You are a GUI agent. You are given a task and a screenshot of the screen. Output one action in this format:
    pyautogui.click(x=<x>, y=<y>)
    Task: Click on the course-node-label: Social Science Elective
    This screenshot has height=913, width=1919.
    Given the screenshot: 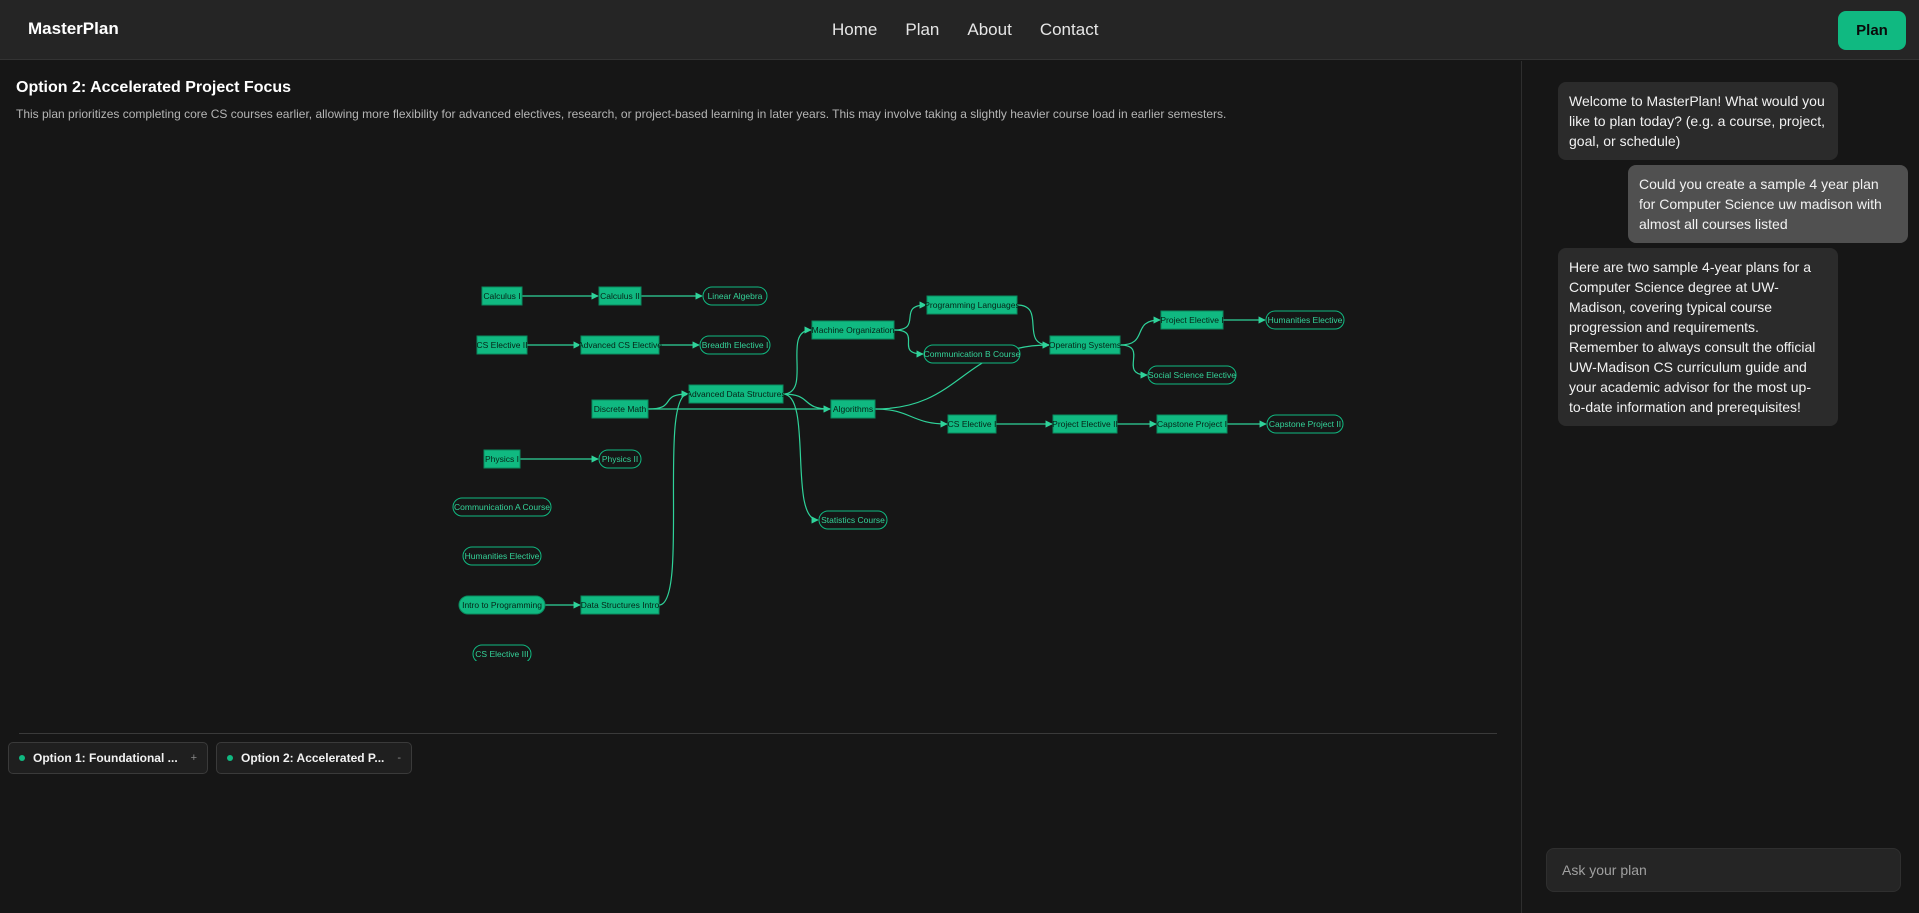 What is the action you would take?
    pyautogui.click(x=1192, y=375)
    